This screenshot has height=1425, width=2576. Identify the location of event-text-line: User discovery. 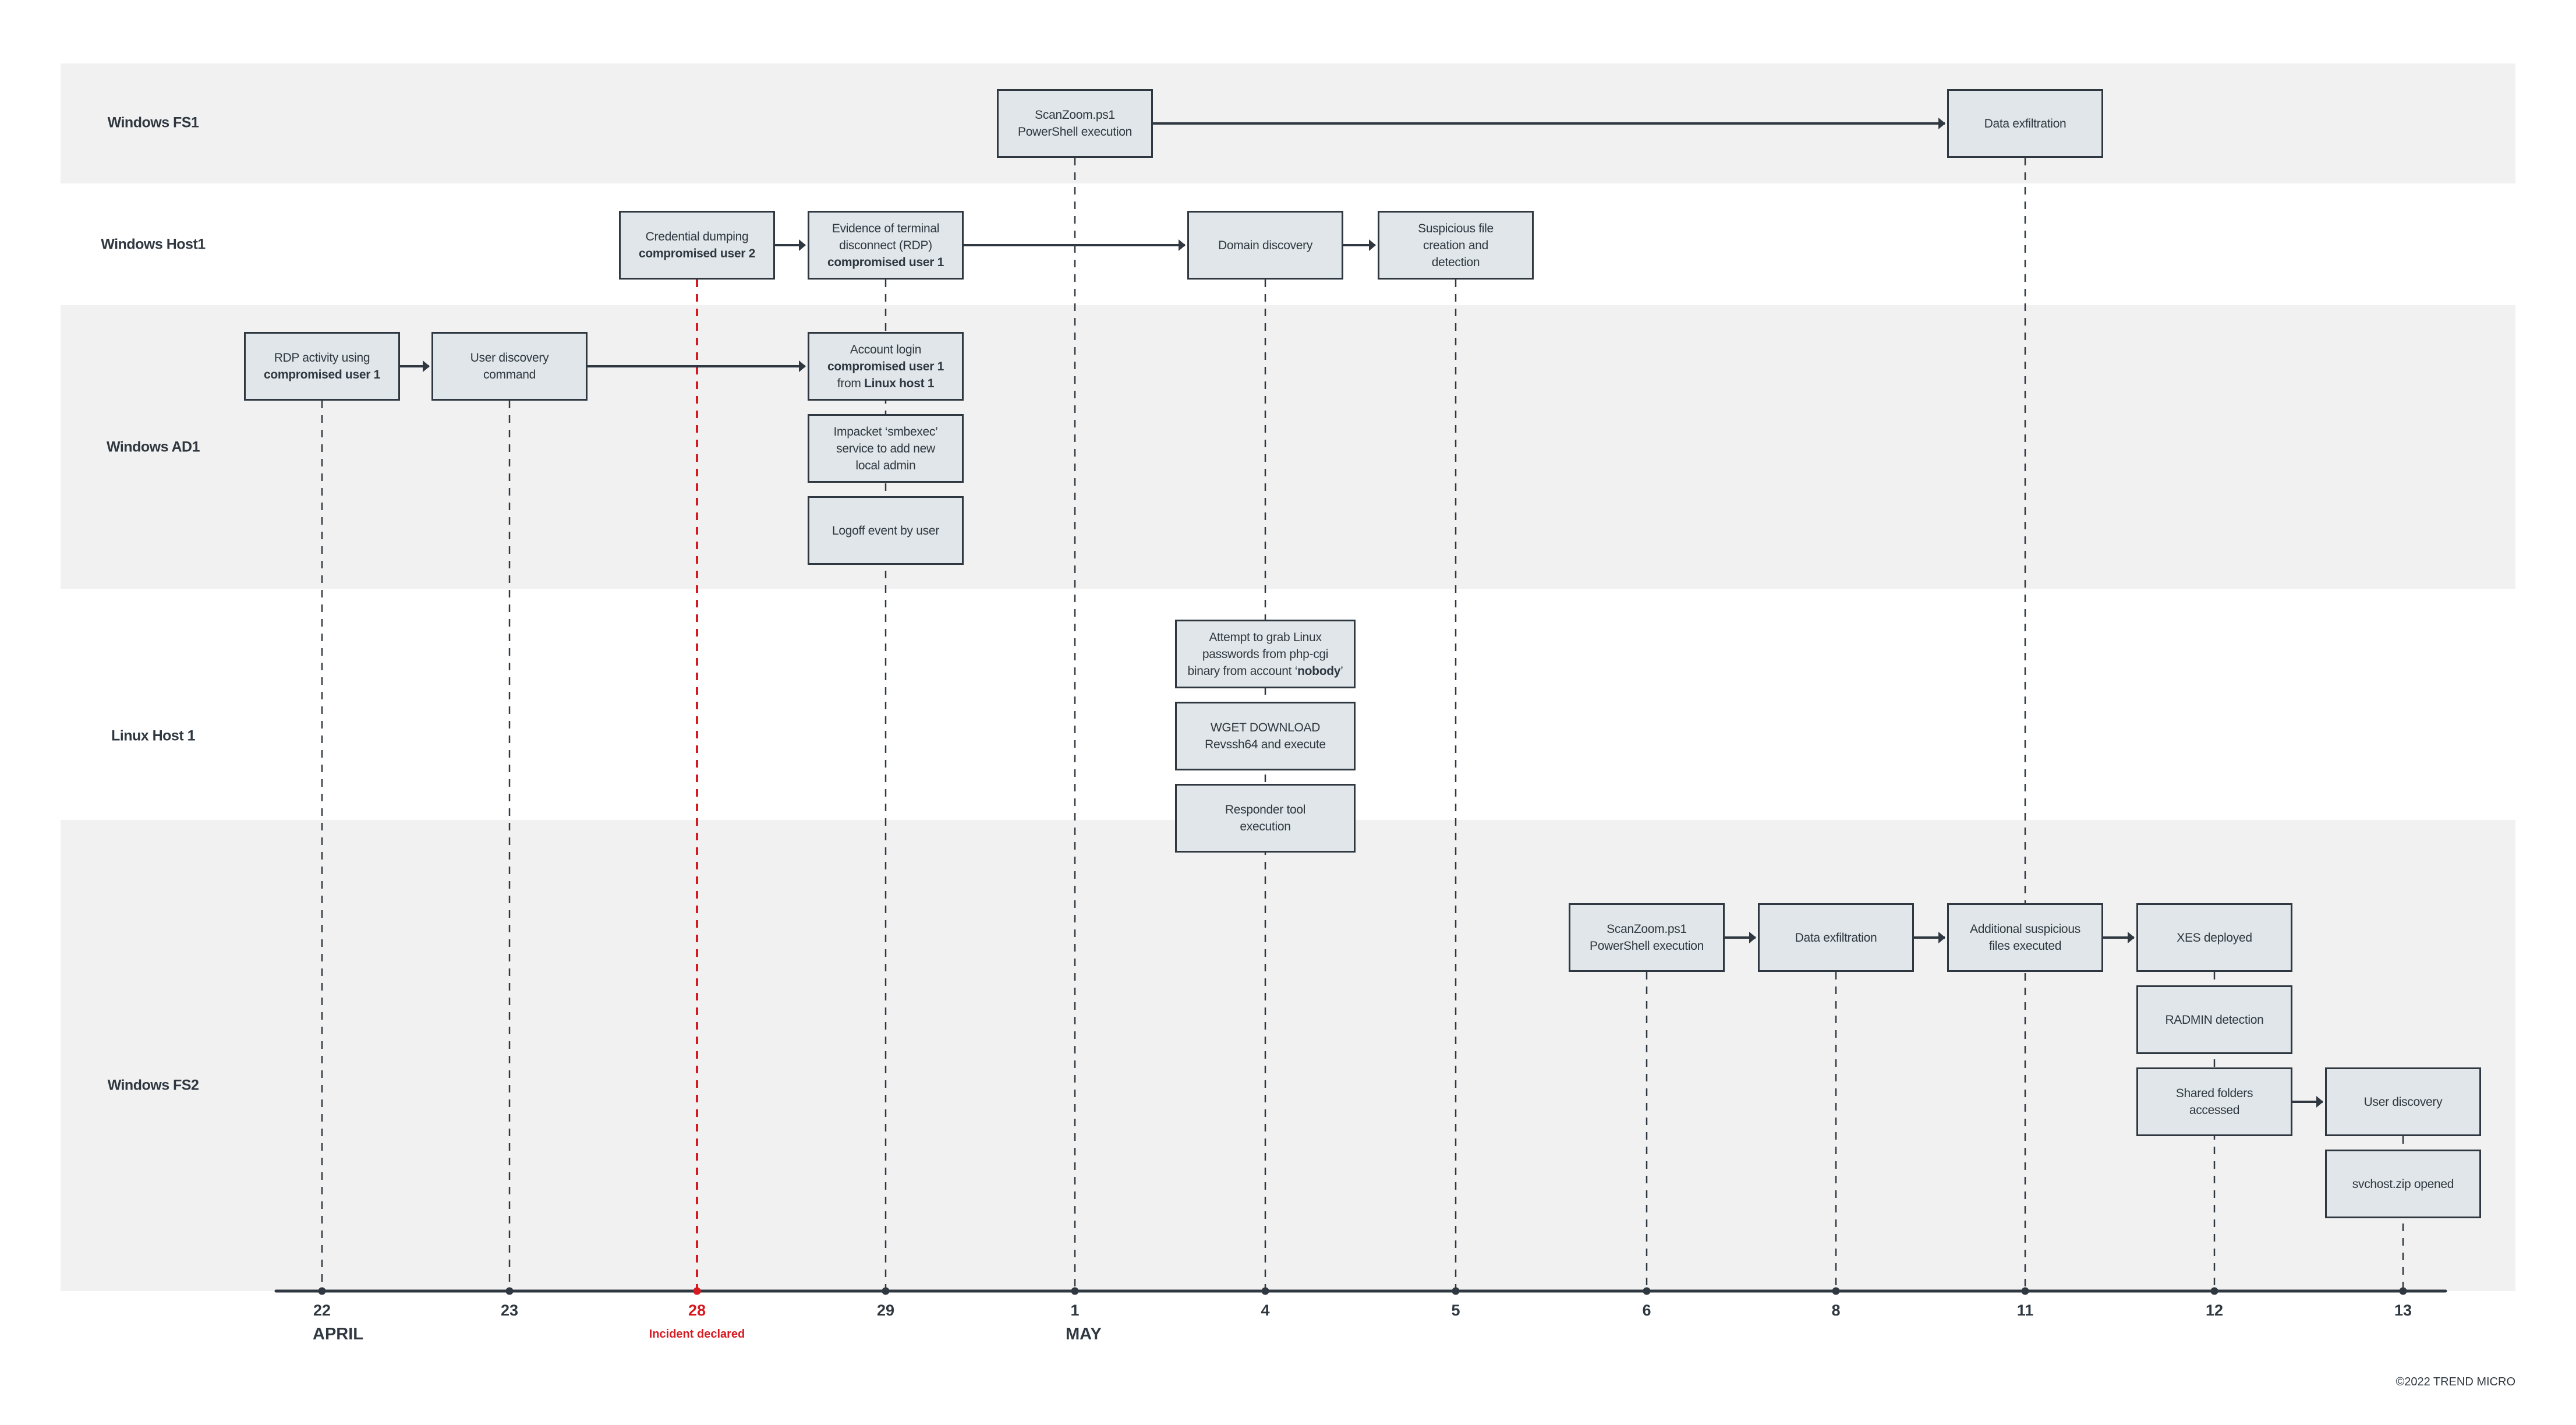
(2403, 1102).